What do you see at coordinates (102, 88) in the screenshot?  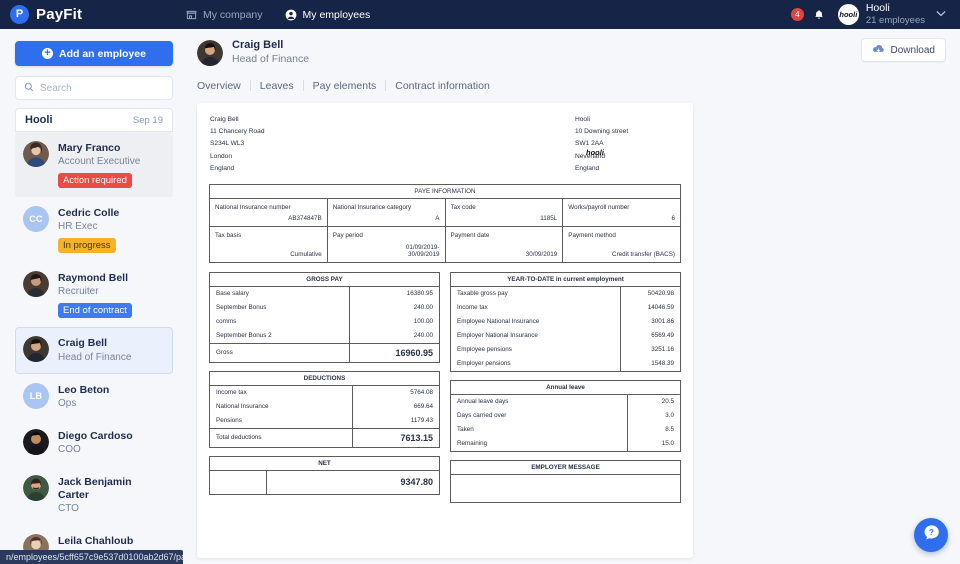 I see `search-input` at bounding box center [102, 88].